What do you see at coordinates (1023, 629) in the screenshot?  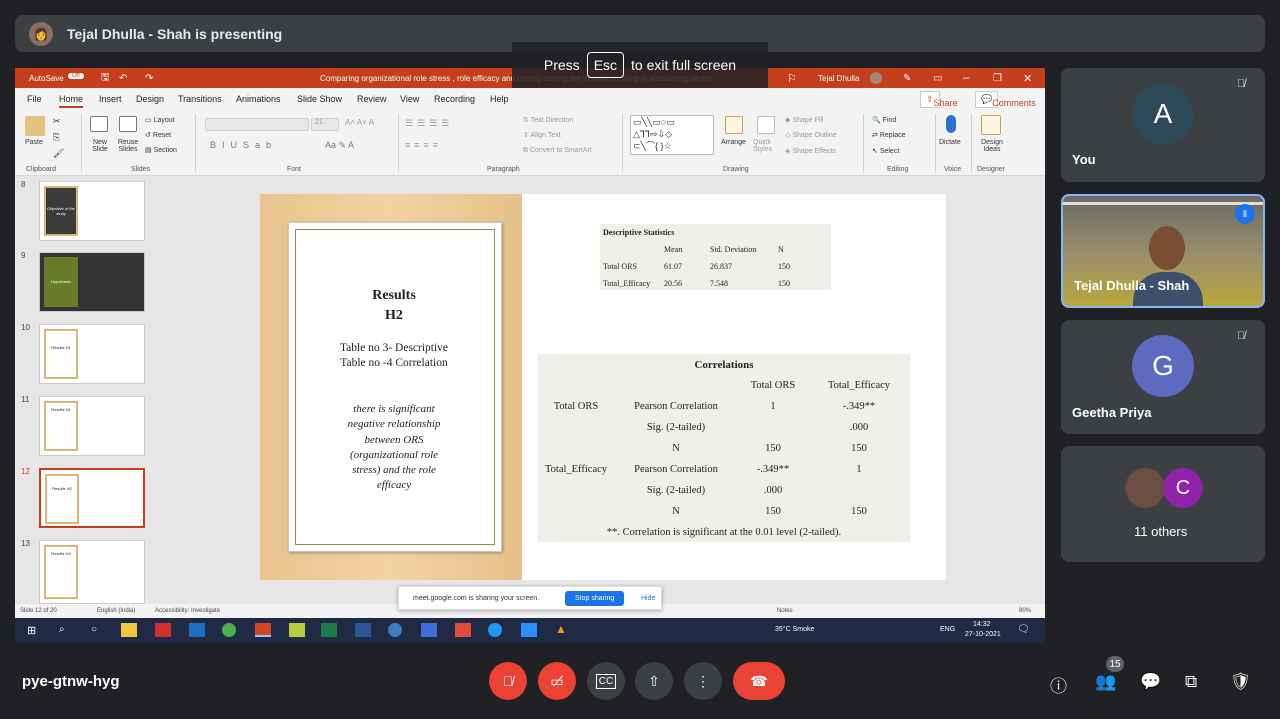 I see `notifications-icon: 🗨` at bounding box center [1023, 629].